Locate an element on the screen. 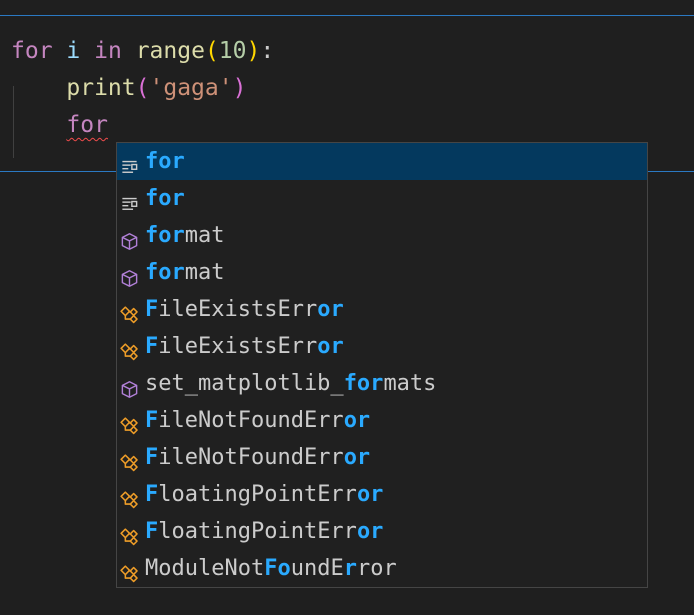 This screenshot has width=694, height=615. suggestion-label: set_matplotlib_formats is located at coordinates (290, 383).